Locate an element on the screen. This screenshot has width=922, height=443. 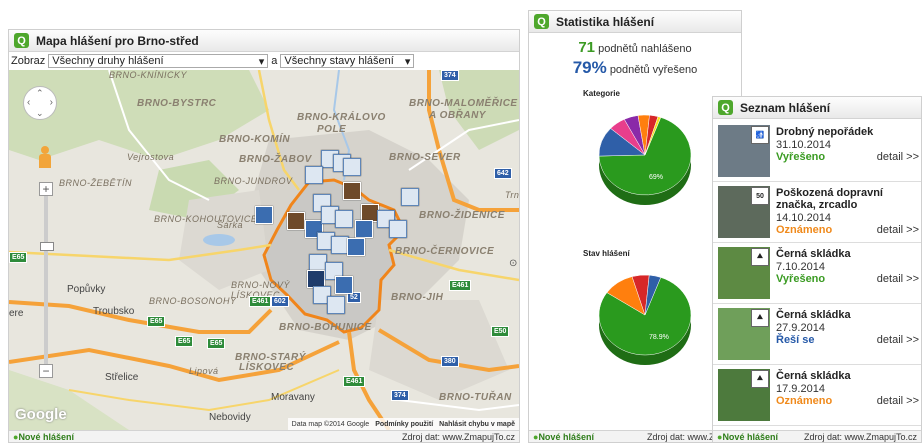
zoom-in-button: + is located at coordinates (46, 189).